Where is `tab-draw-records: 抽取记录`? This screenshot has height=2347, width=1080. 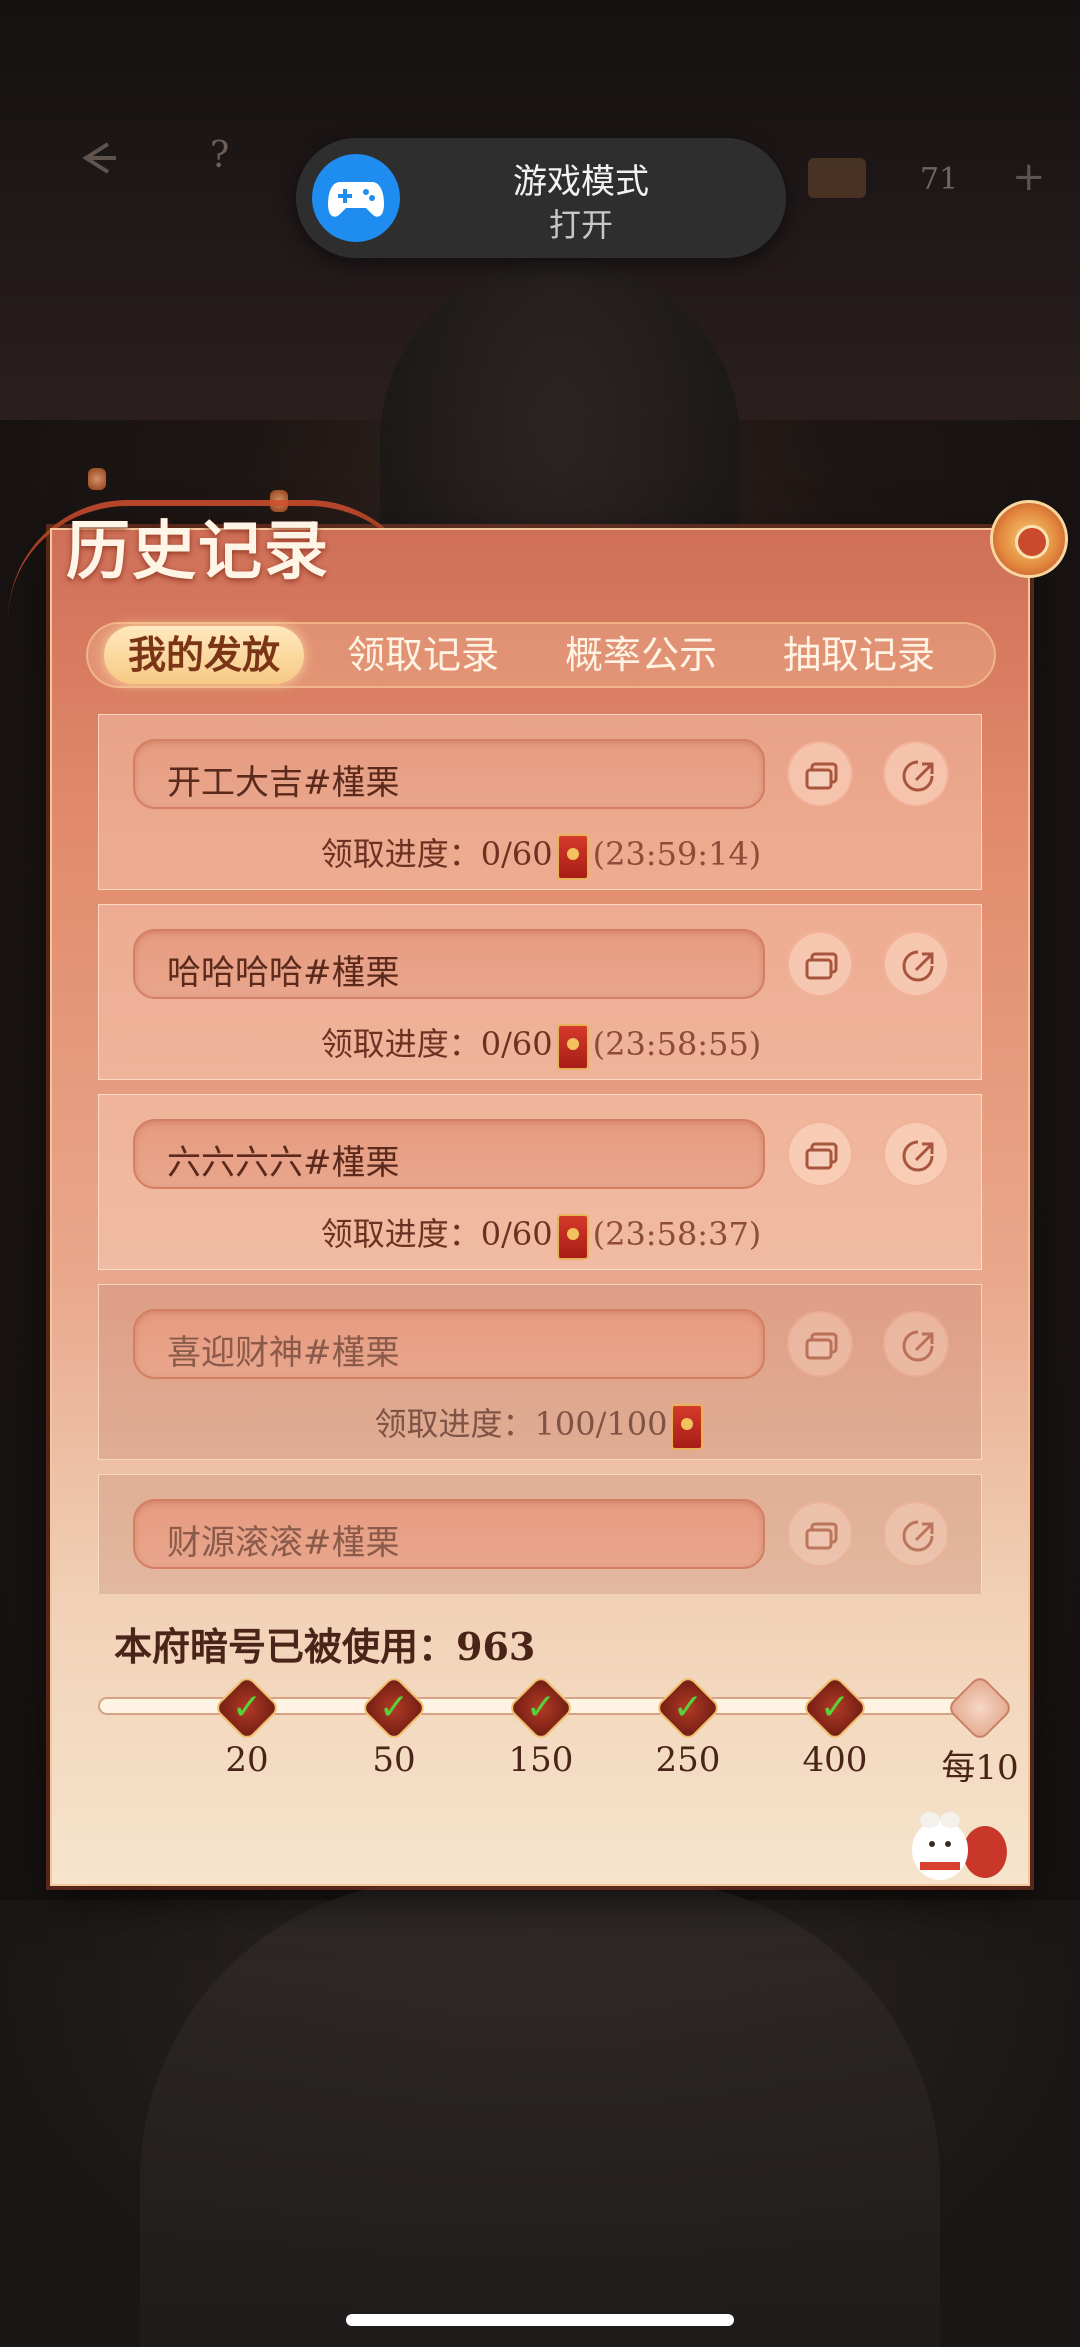
tab-draw-records: 抽取记录 is located at coordinates (859, 655).